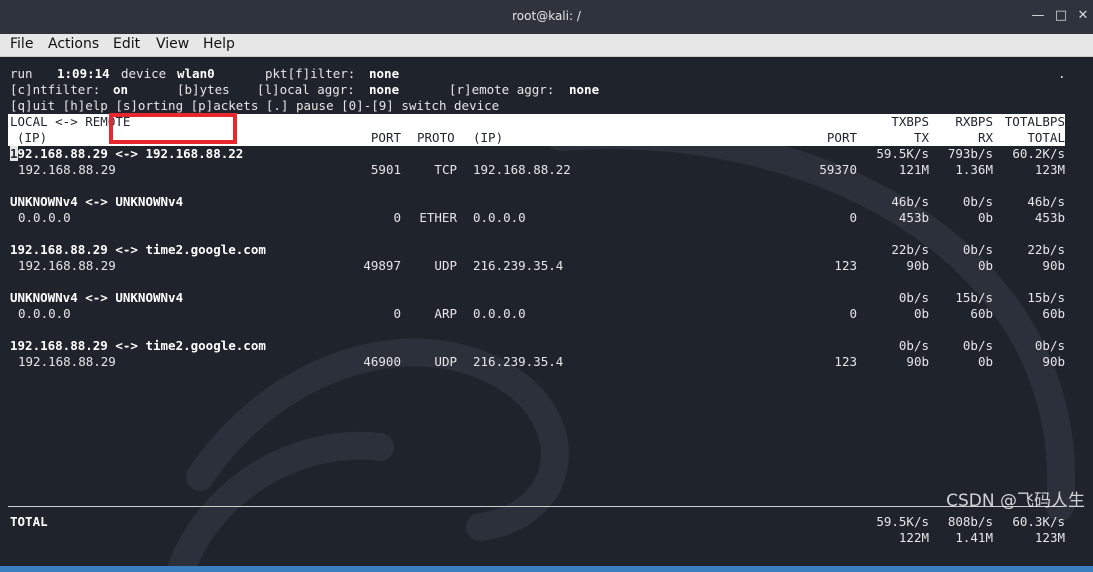 The width and height of the screenshot is (1093, 572). Describe the element at coordinates (1038, 153) in the screenshot. I see `flow-totbps: 60.2K/s` at that location.